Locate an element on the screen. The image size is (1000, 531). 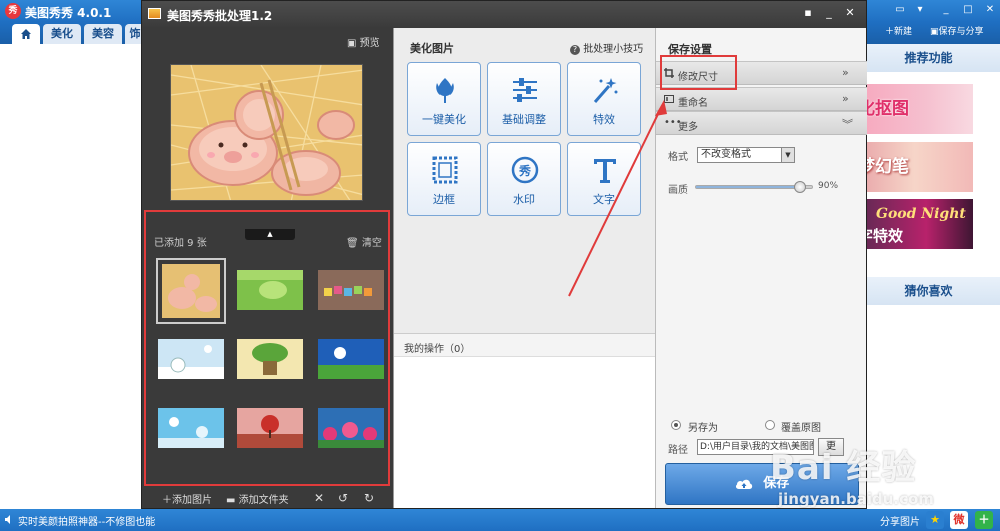
guess-title: 猜你喜欢 is located at coordinates (928, 291).